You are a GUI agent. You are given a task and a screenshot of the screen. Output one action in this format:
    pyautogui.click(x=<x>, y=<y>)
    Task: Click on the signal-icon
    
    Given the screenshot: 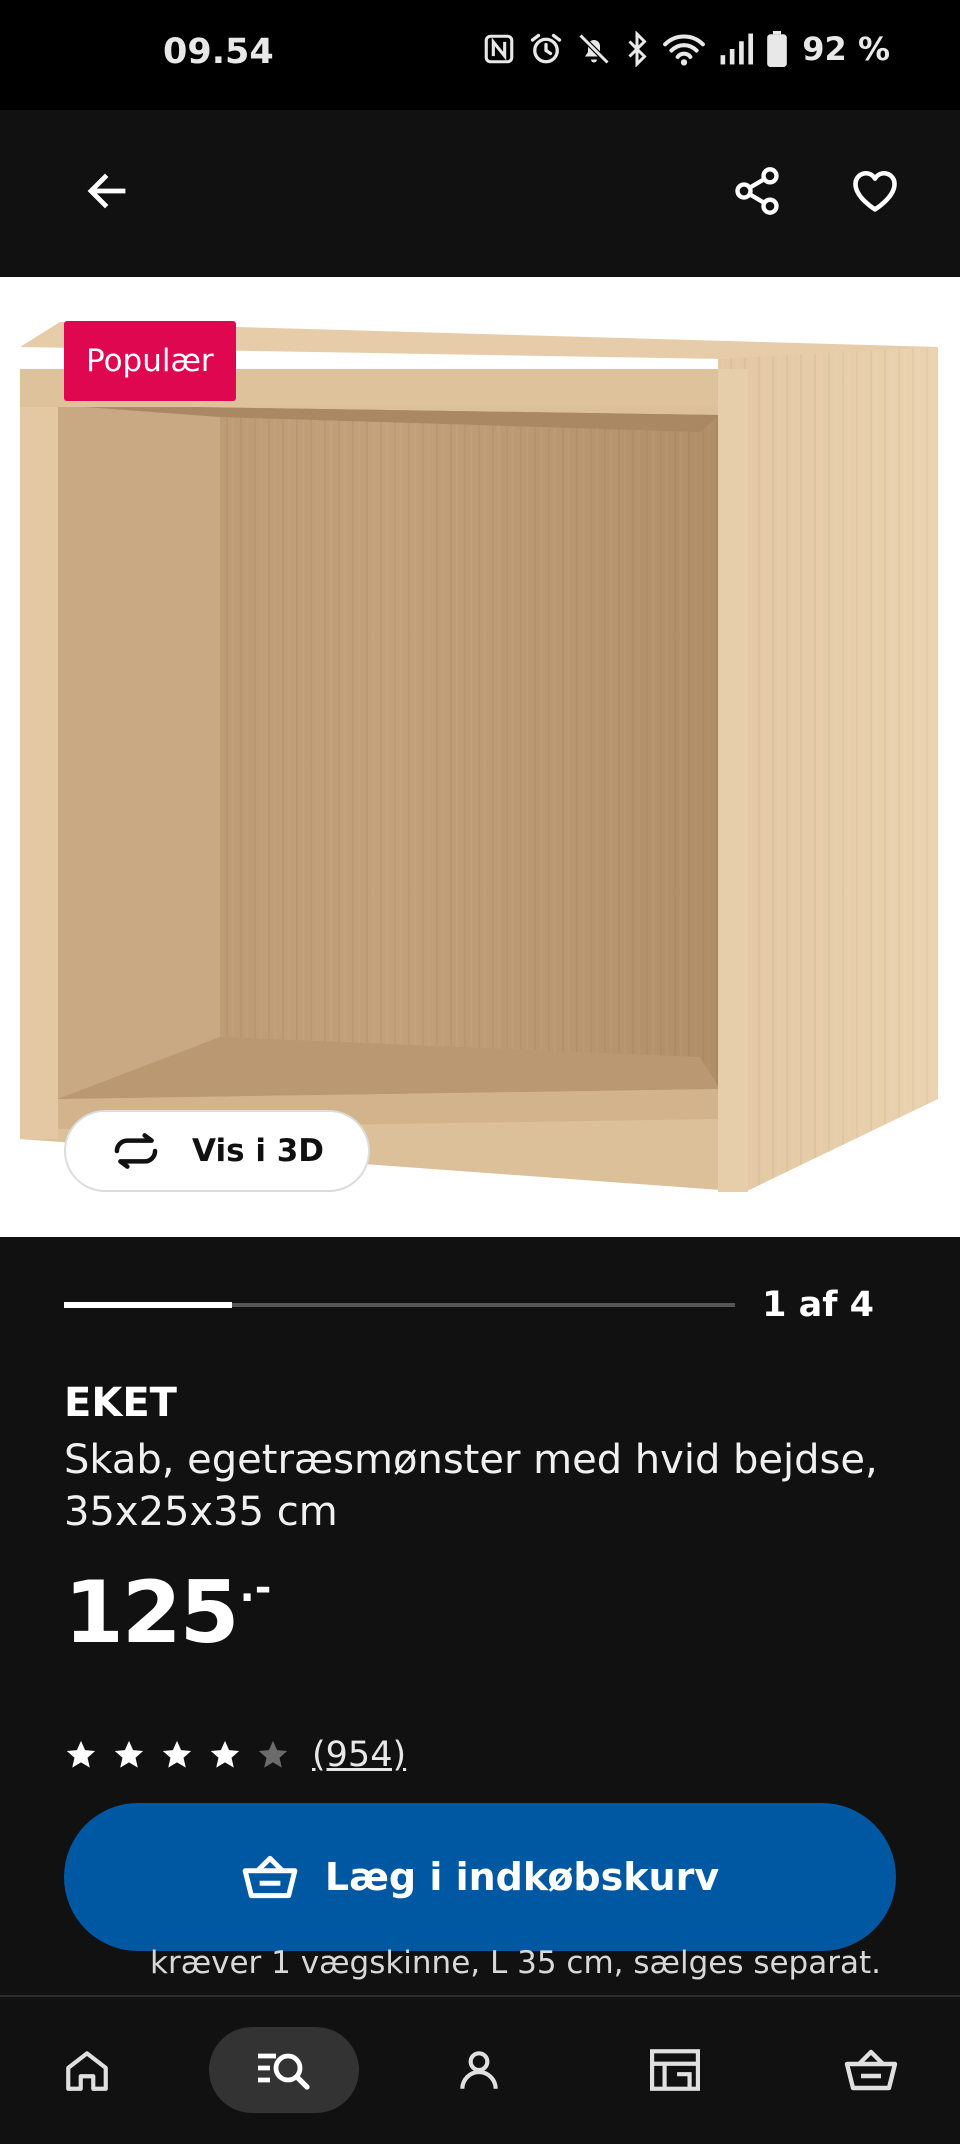 What is the action you would take?
    pyautogui.click(x=737, y=49)
    